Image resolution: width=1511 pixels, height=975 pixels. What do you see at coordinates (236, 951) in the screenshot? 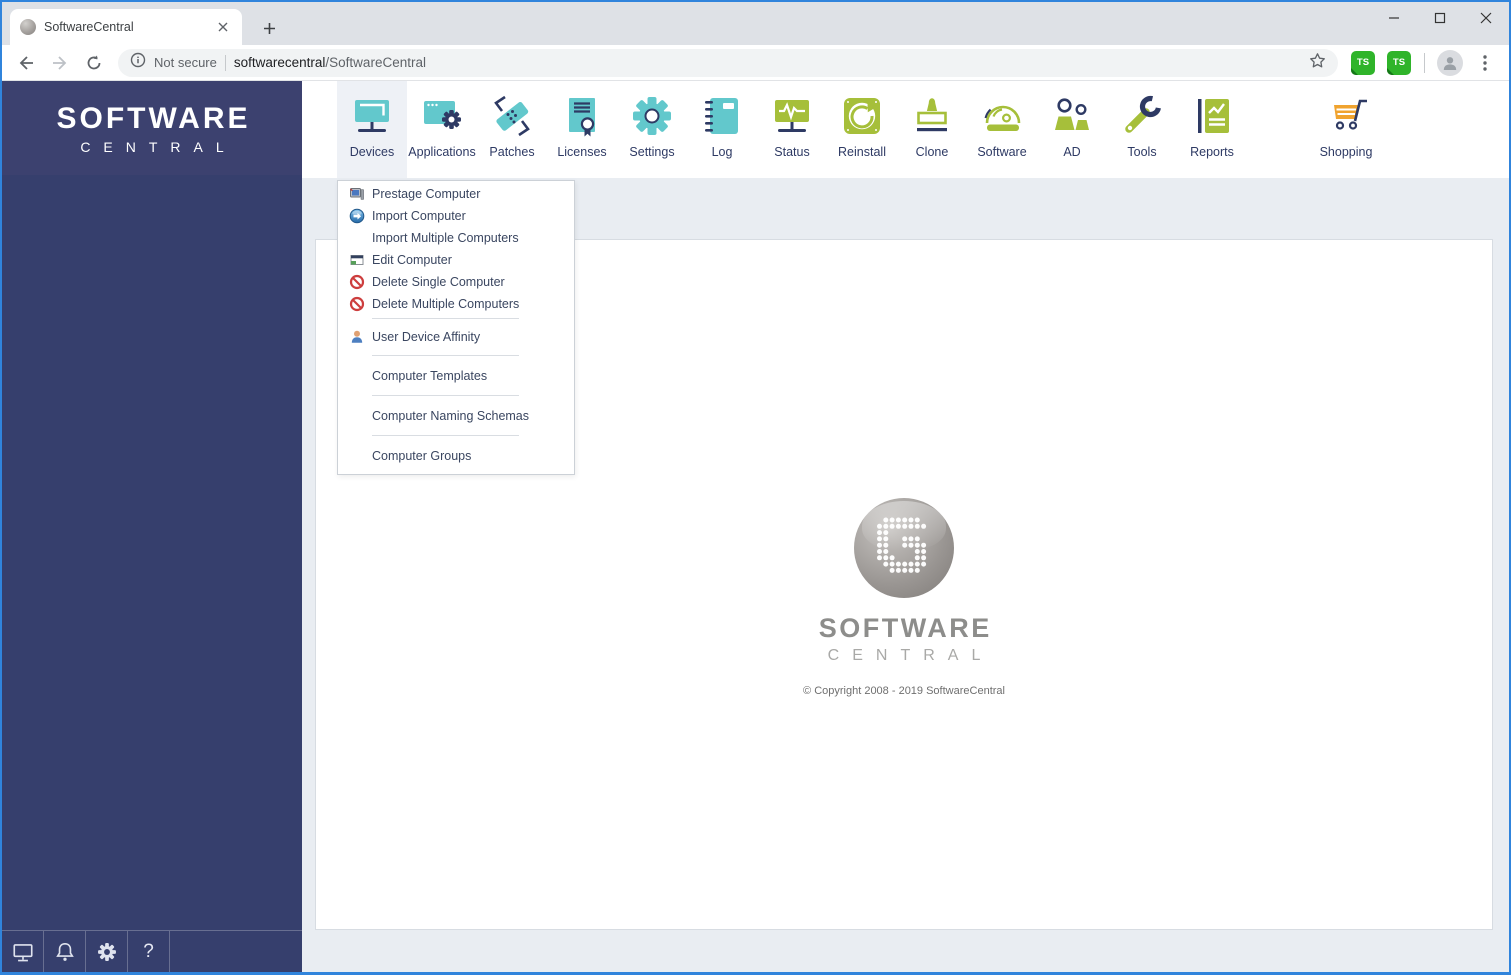
I see `sidebar-footer-spacer` at bounding box center [236, 951].